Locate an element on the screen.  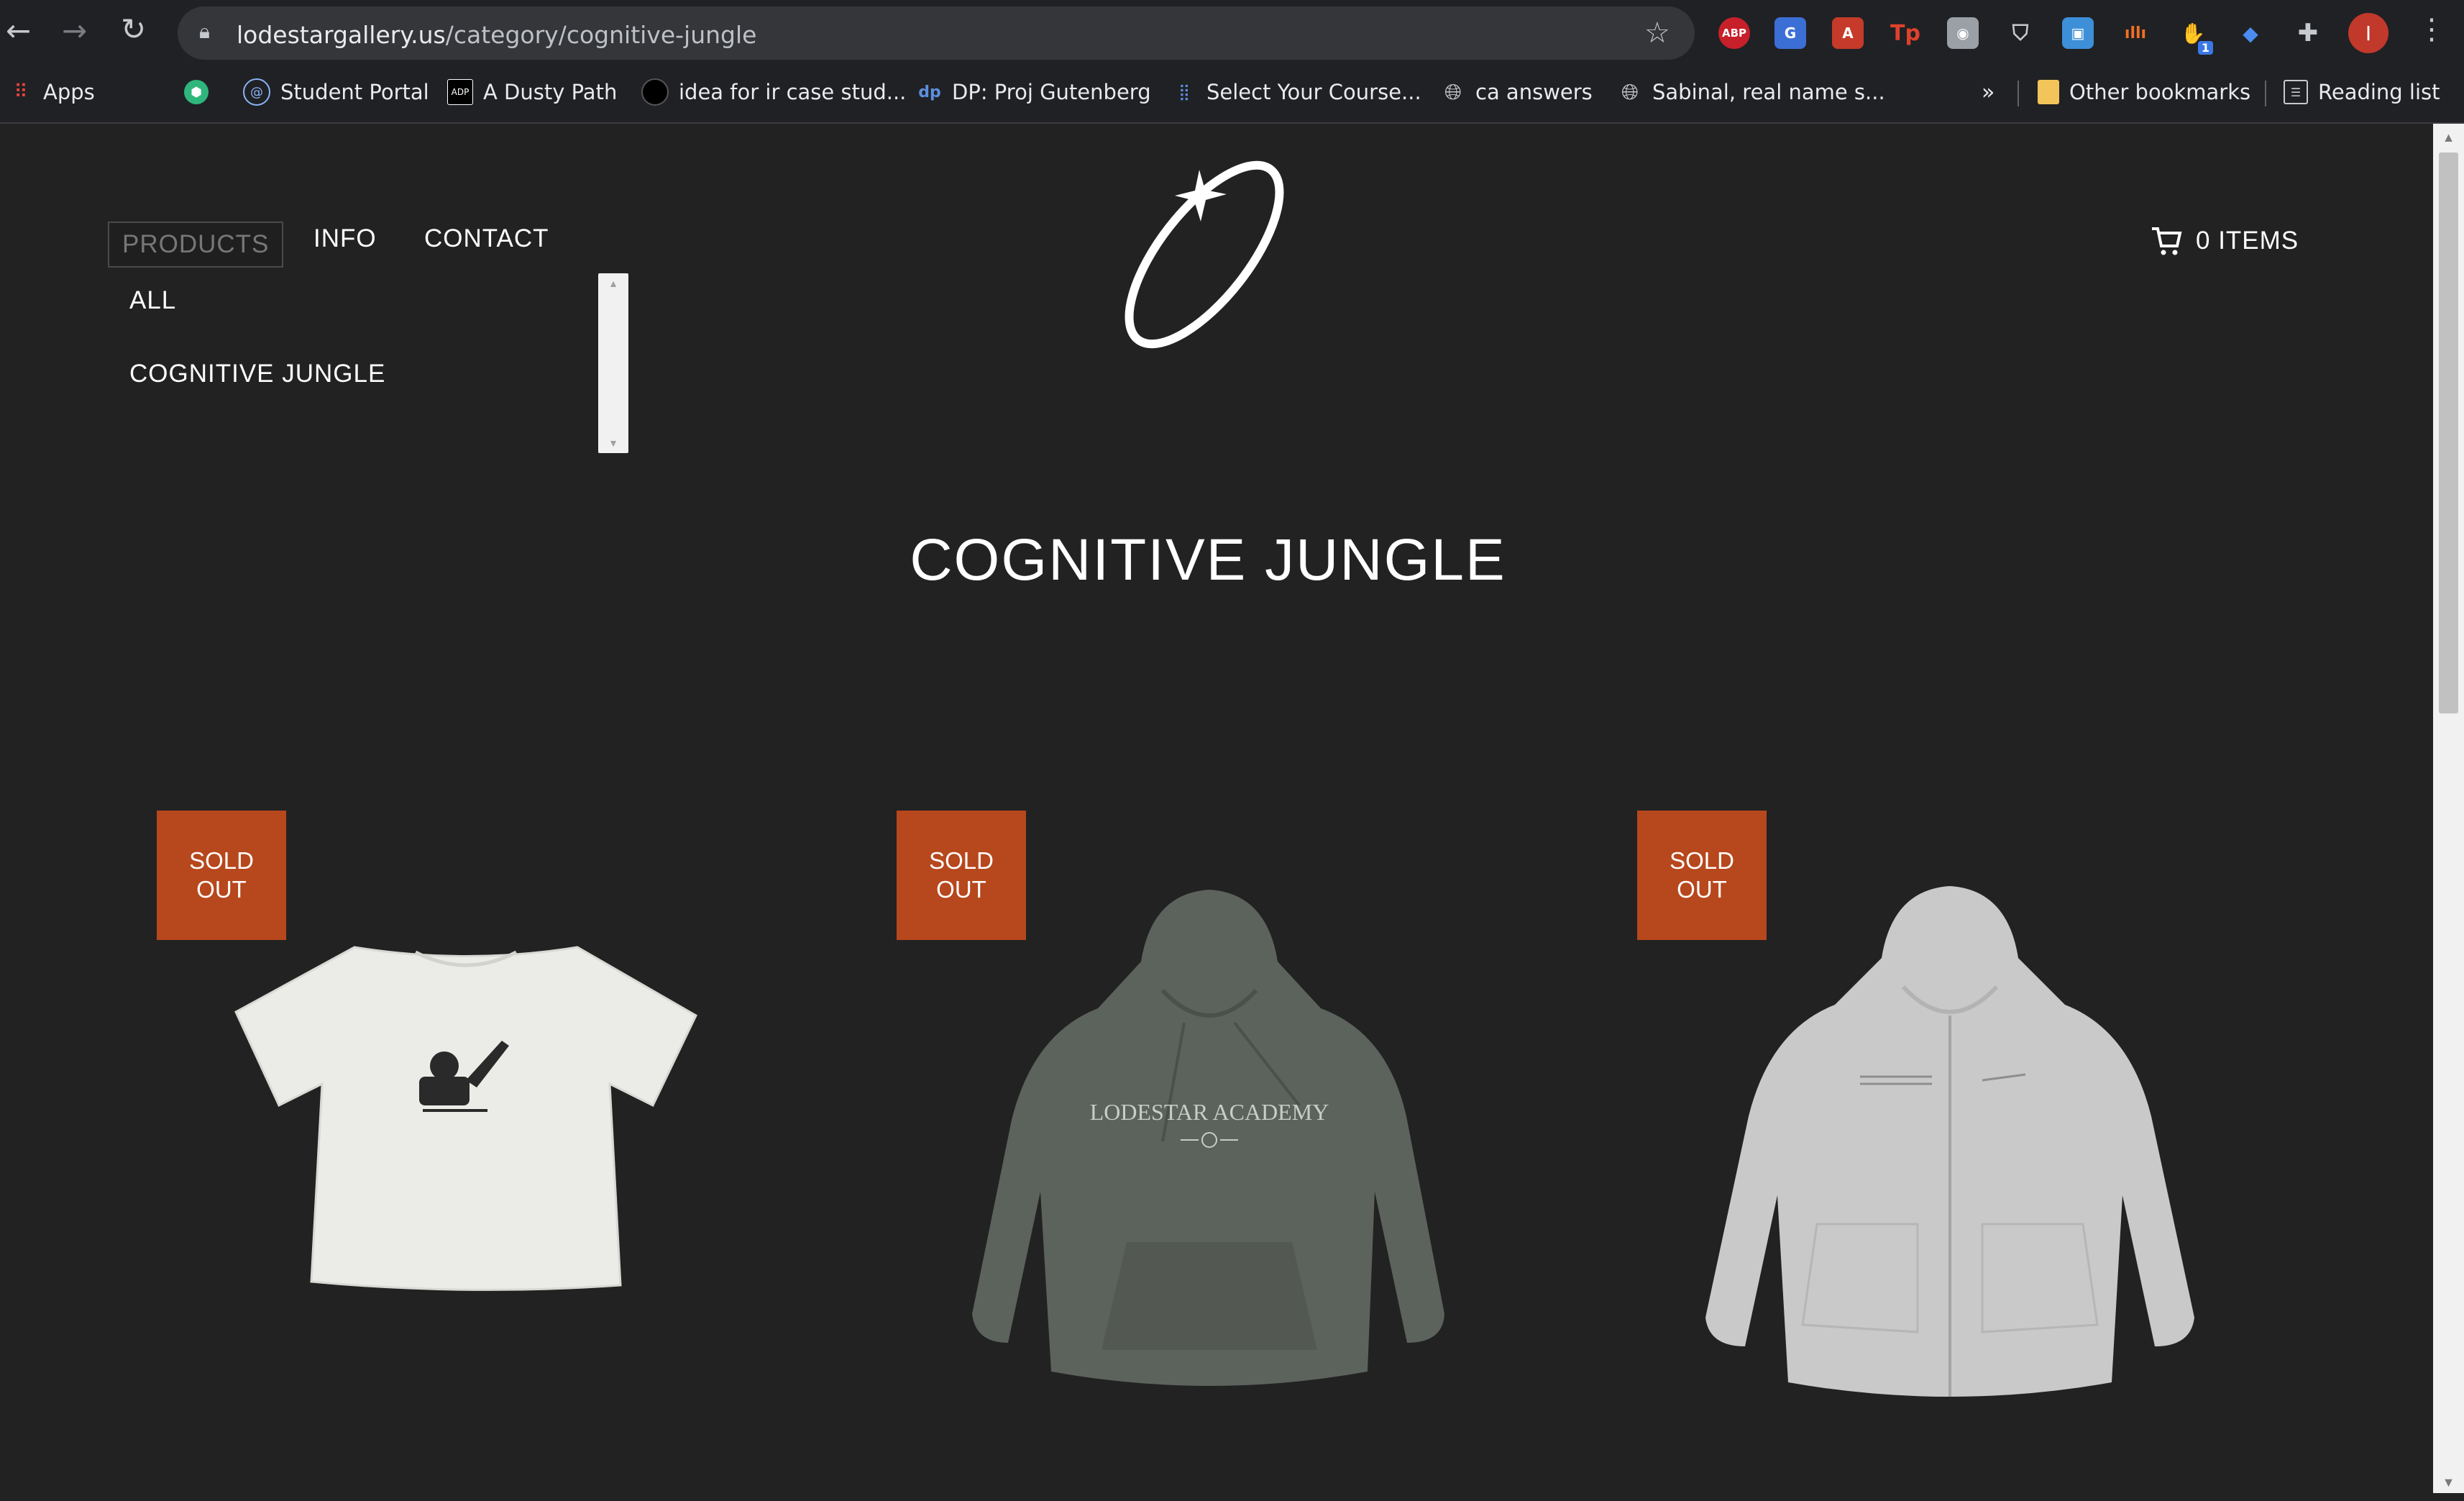
folder-icon is located at coordinates (2048, 92).